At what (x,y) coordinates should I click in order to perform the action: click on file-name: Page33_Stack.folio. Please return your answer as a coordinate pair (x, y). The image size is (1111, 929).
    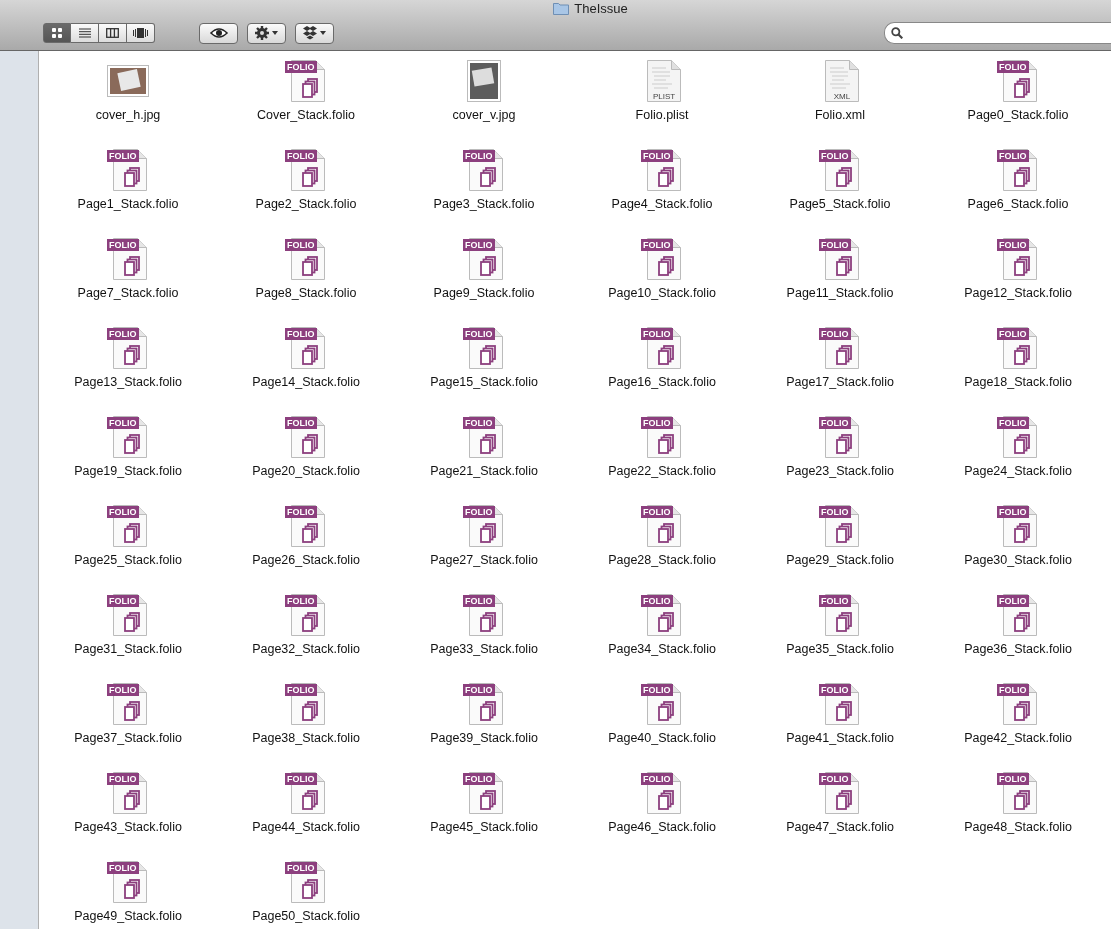
    Looking at the image, I should click on (484, 649).